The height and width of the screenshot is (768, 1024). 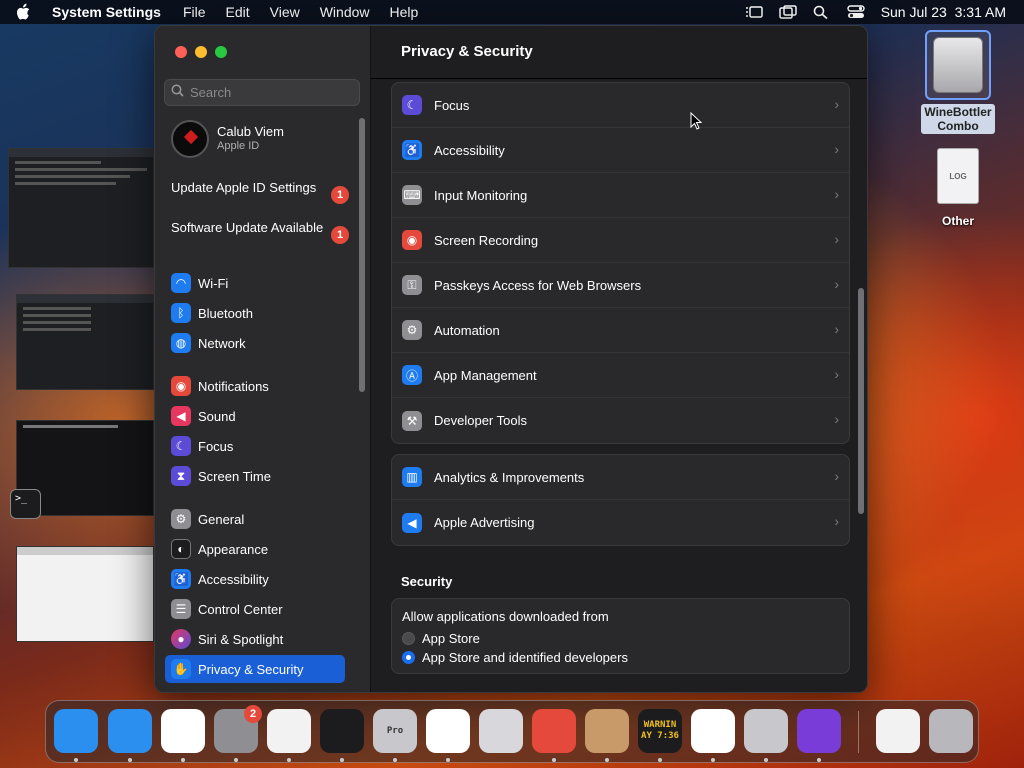 I want to click on row-label: Apple Advertising, so click(x=484, y=522).